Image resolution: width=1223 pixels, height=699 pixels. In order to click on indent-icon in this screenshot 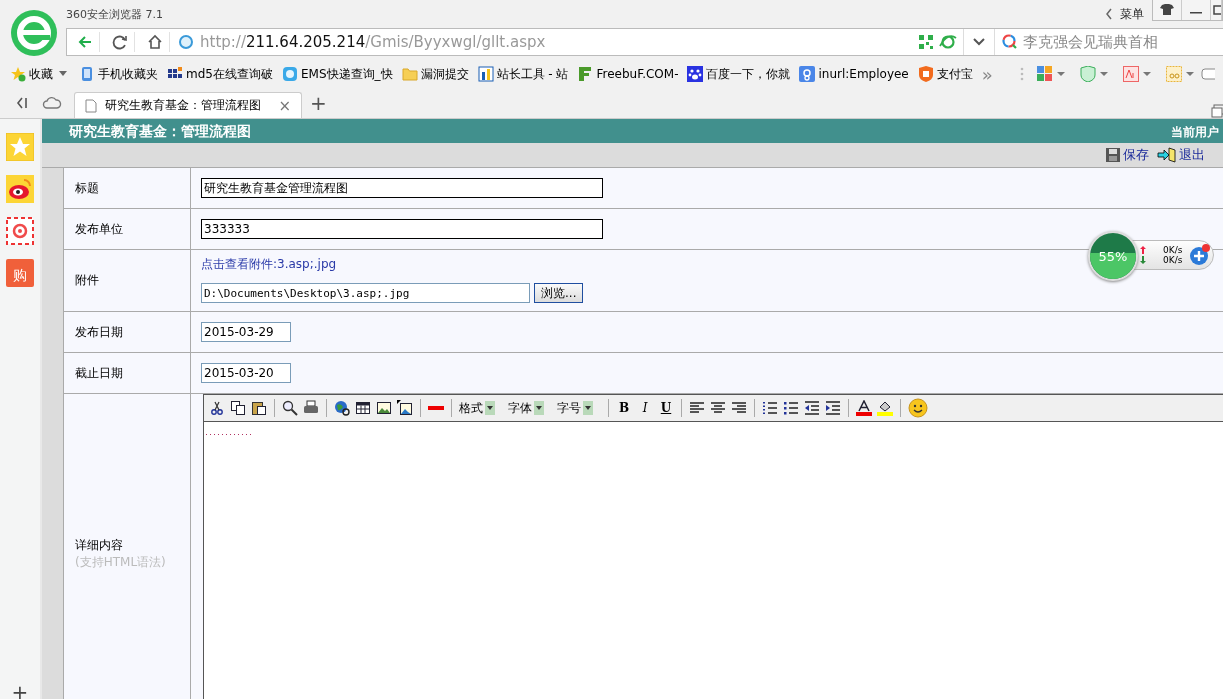, I will do `click(833, 408)`.